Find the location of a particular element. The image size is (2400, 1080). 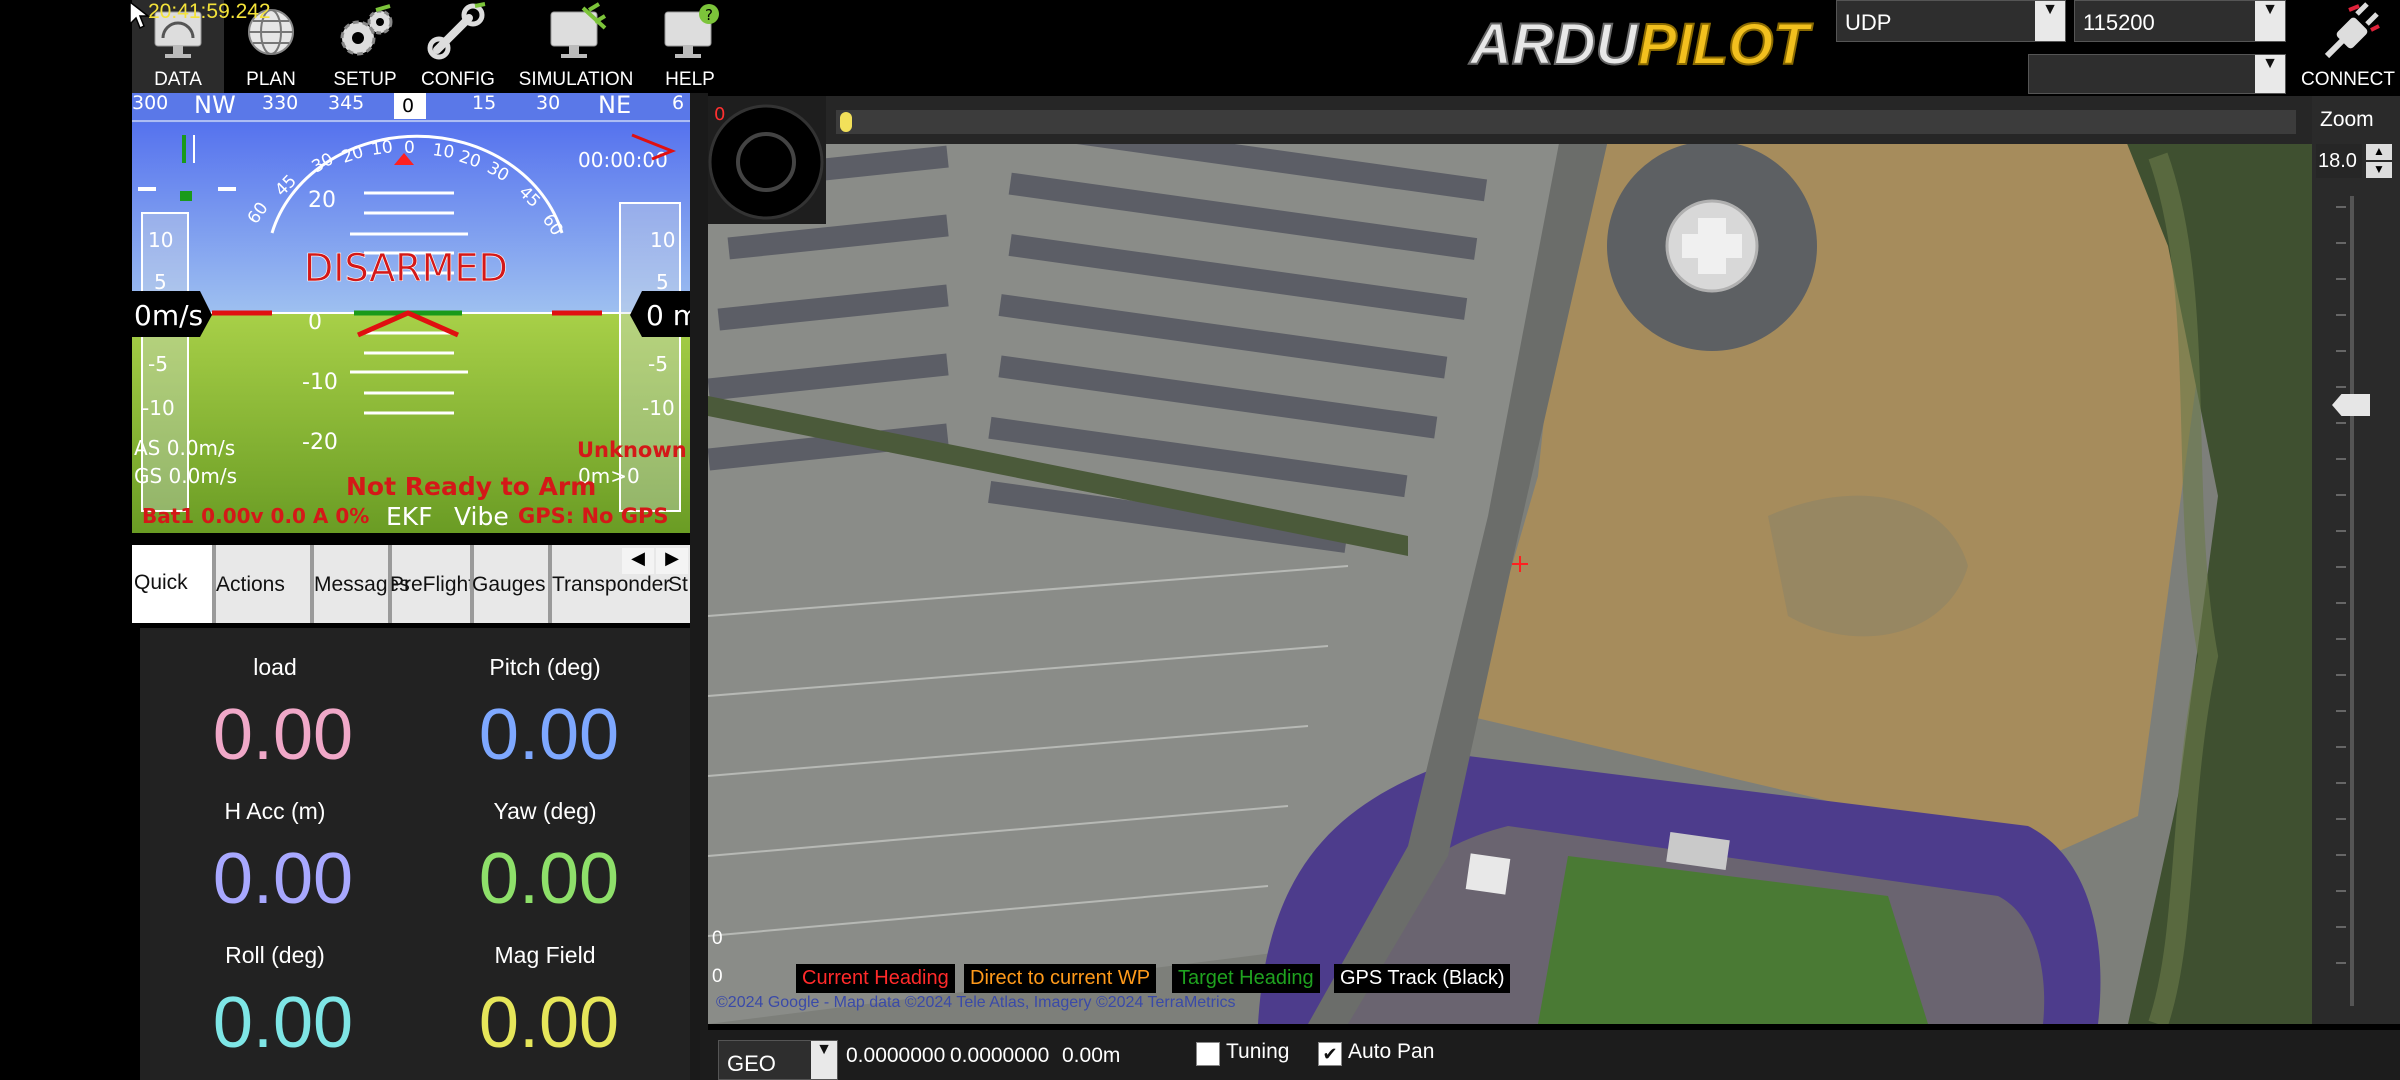

tab-quick-label: Quick is located at coordinates (161, 582).